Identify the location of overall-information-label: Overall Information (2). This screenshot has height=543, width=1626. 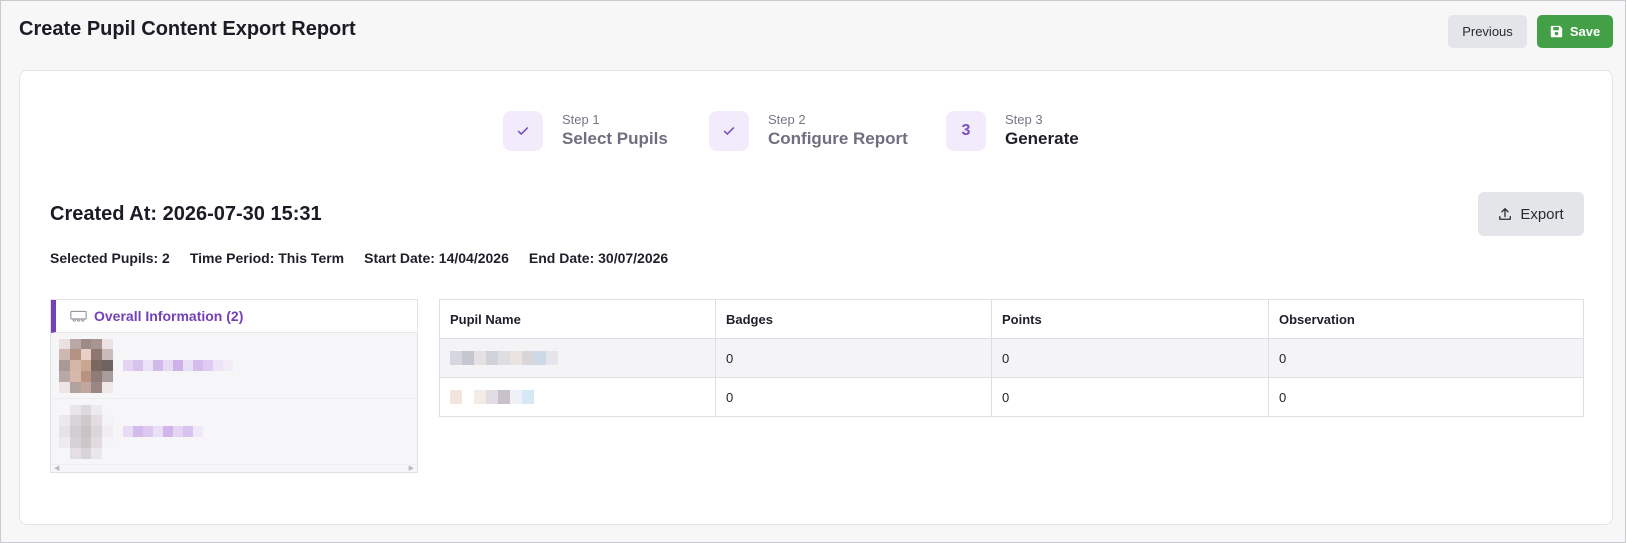
(169, 316).